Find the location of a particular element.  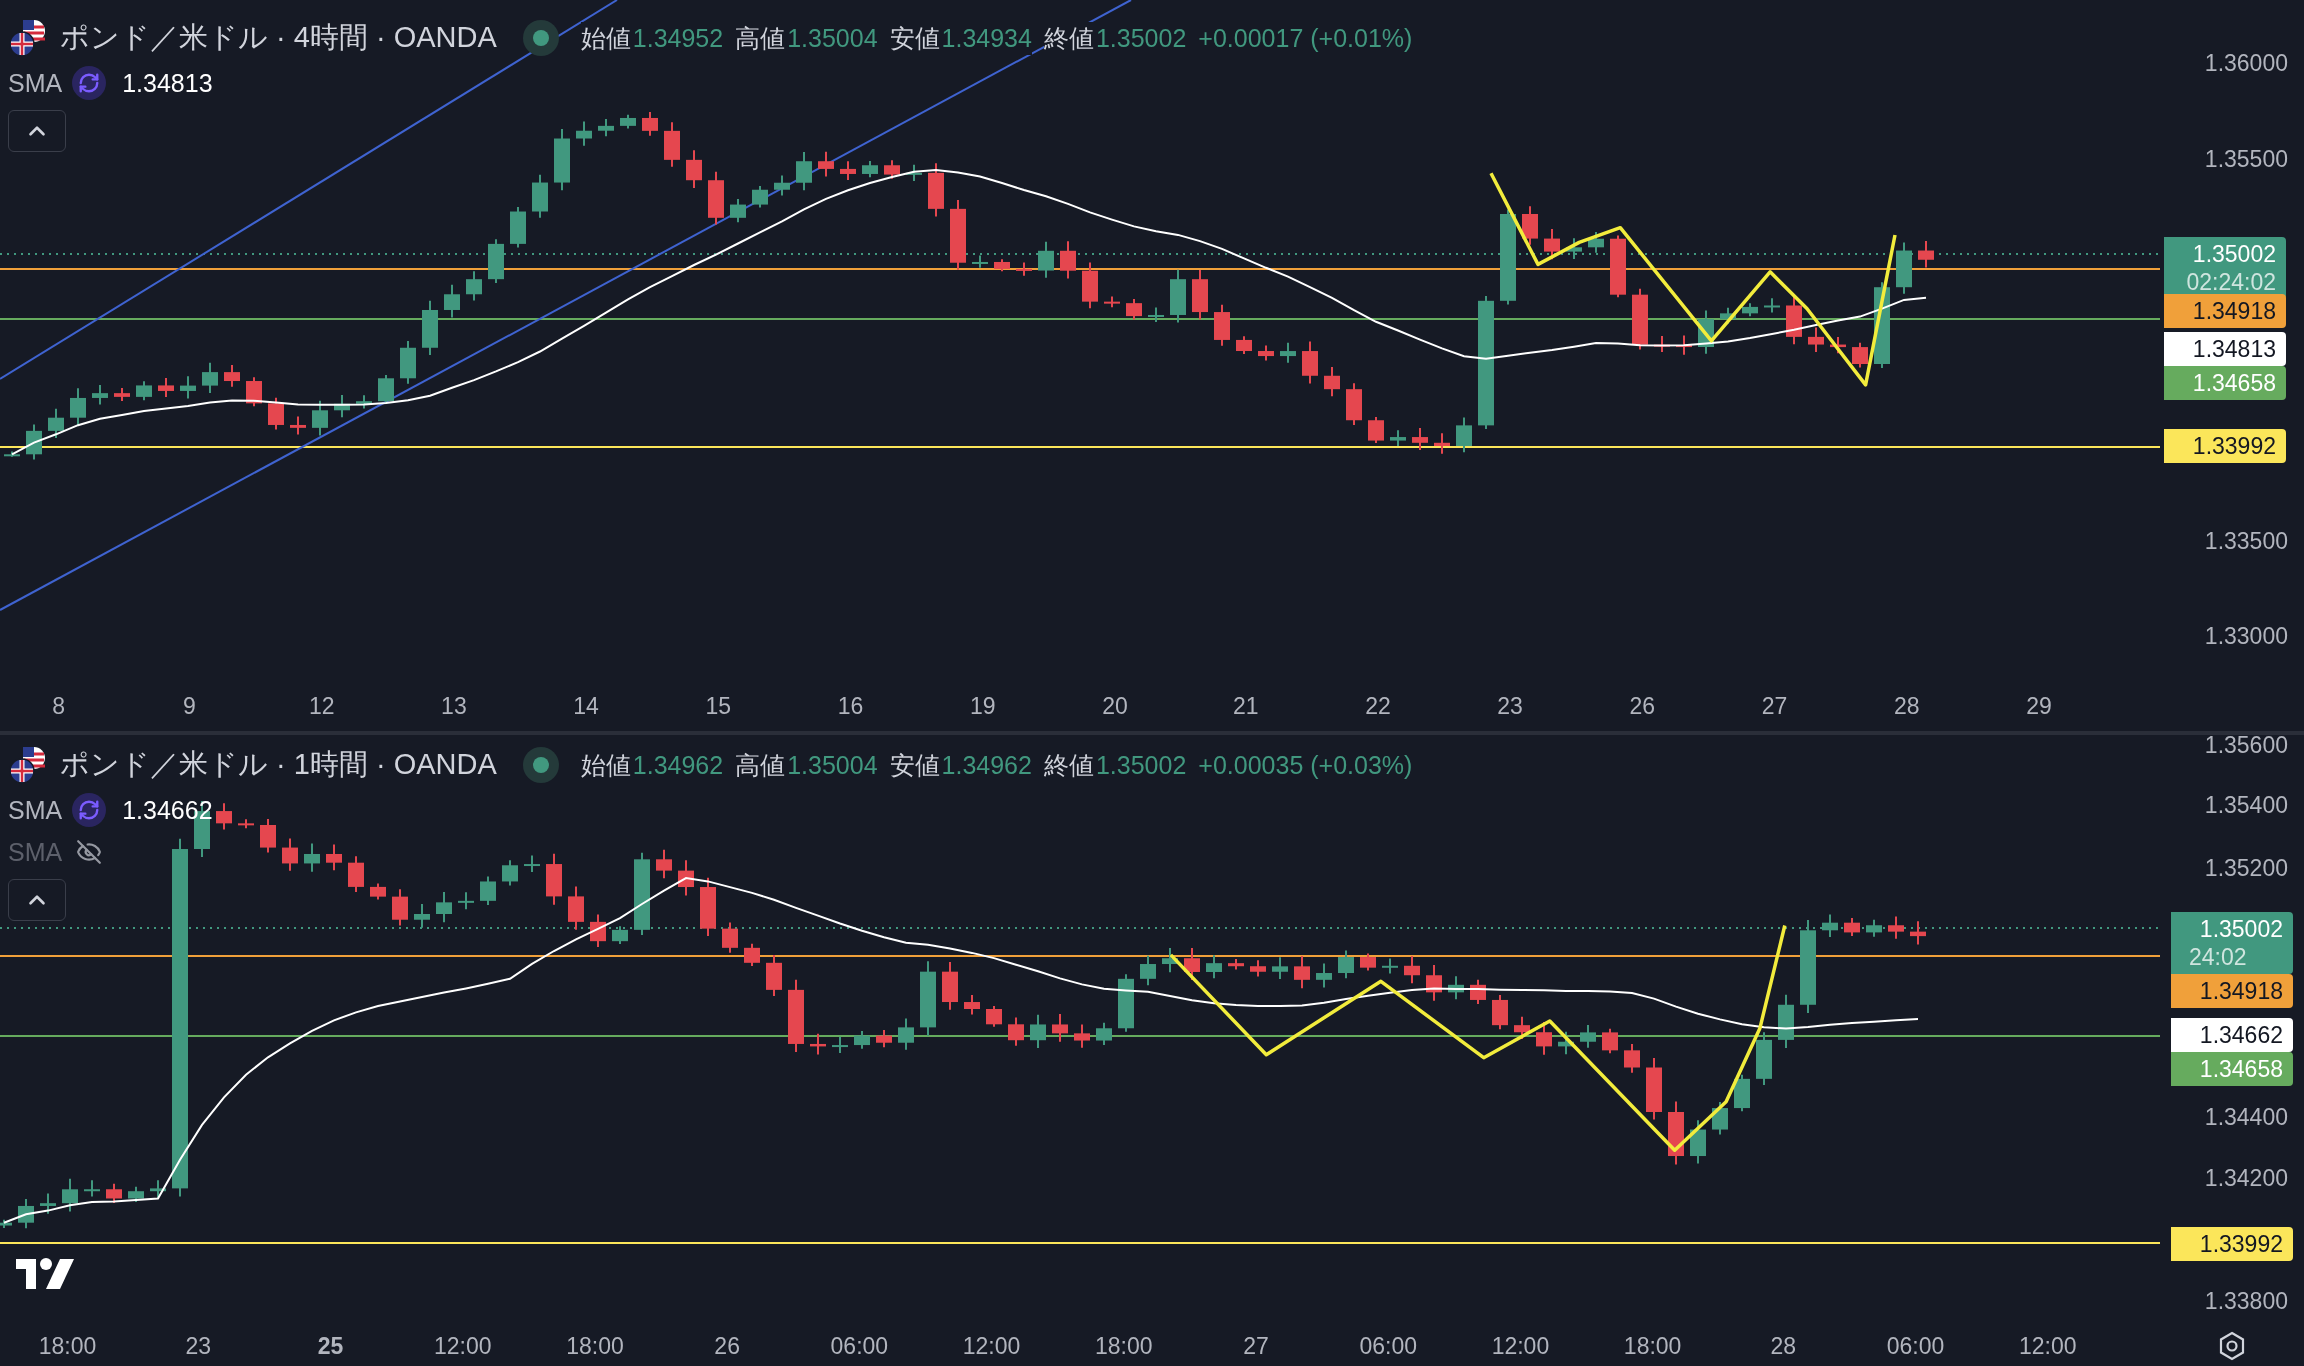

time-axis-label: 20 is located at coordinates (1115, 705).